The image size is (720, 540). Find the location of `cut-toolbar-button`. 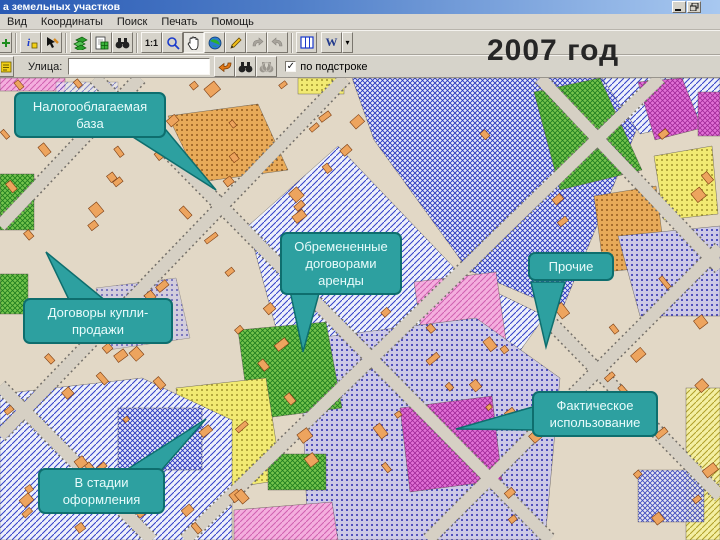

cut-toolbar-button is located at coordinates (6, 42).